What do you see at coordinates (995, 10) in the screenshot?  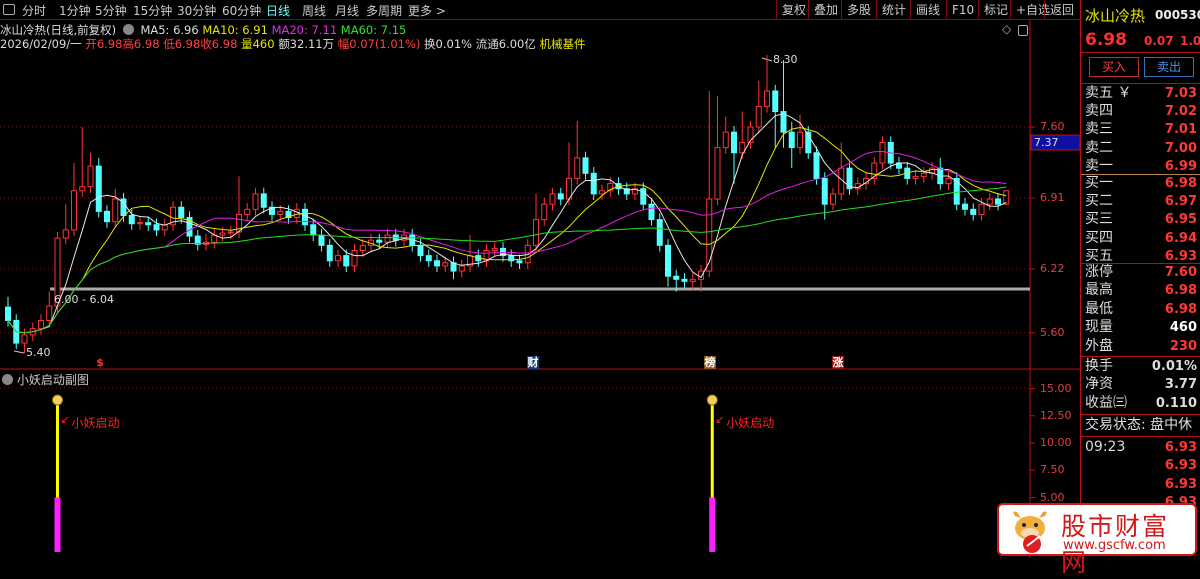 I see `tool-button: 标记` at bounding box center [995, 10].